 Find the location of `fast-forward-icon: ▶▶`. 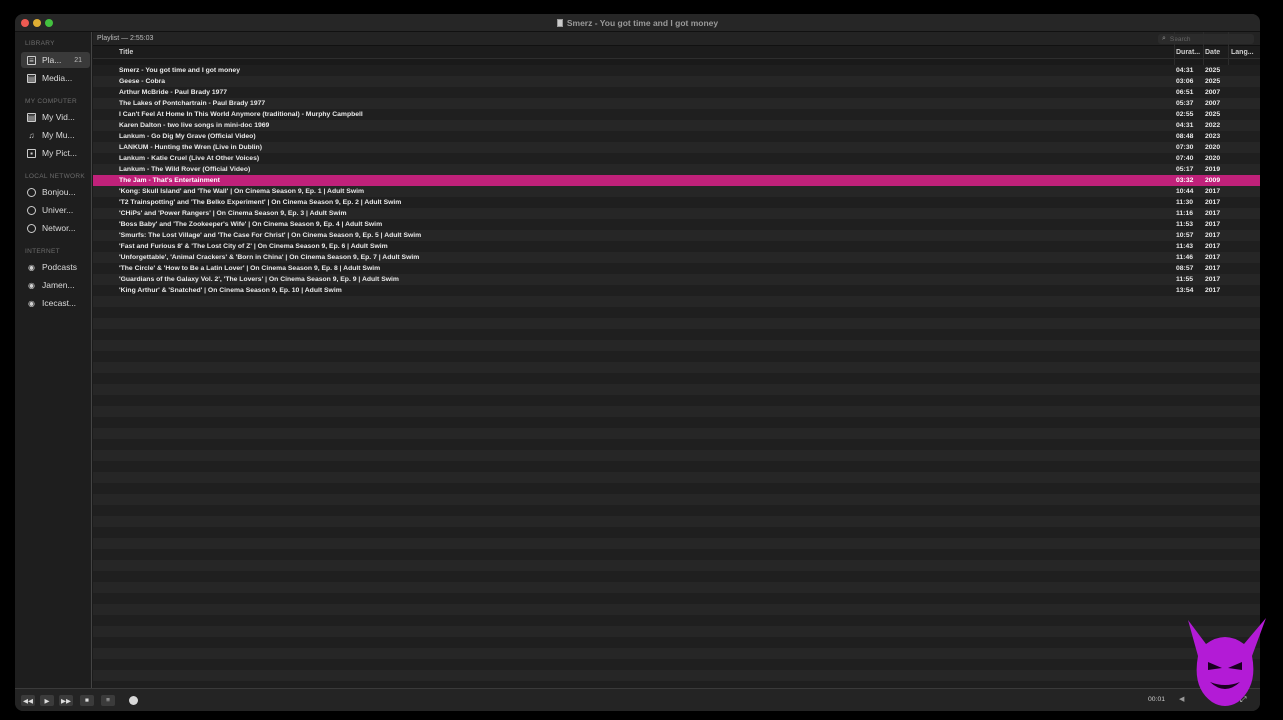

fast-forward-icon: ▶▶ is located at coordinates (66, 701).